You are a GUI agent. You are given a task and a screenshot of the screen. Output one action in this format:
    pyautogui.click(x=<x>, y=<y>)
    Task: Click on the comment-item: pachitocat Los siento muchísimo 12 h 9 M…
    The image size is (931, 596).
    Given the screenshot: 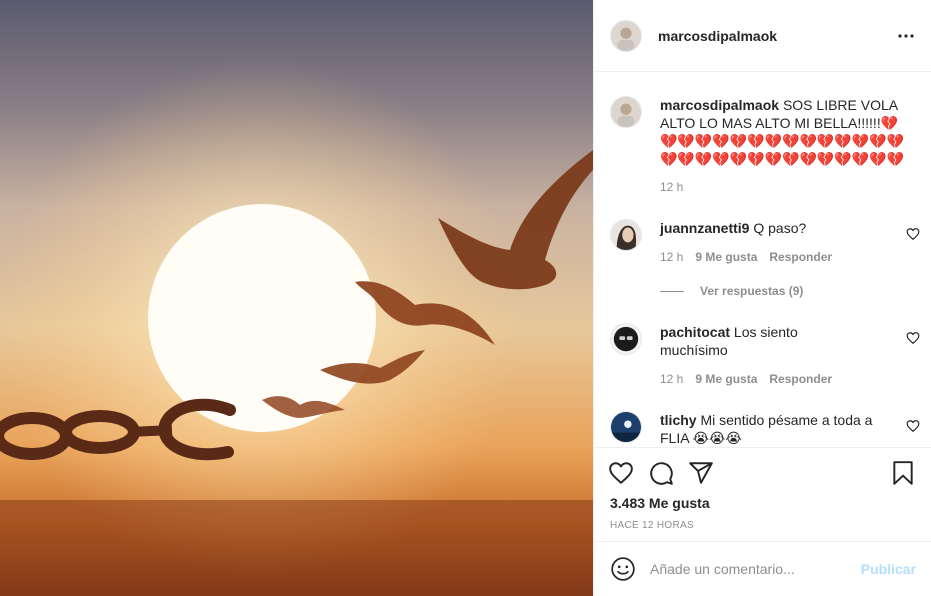 What is the action you would take?
    pyautogui.click(x=765, y=358)
    